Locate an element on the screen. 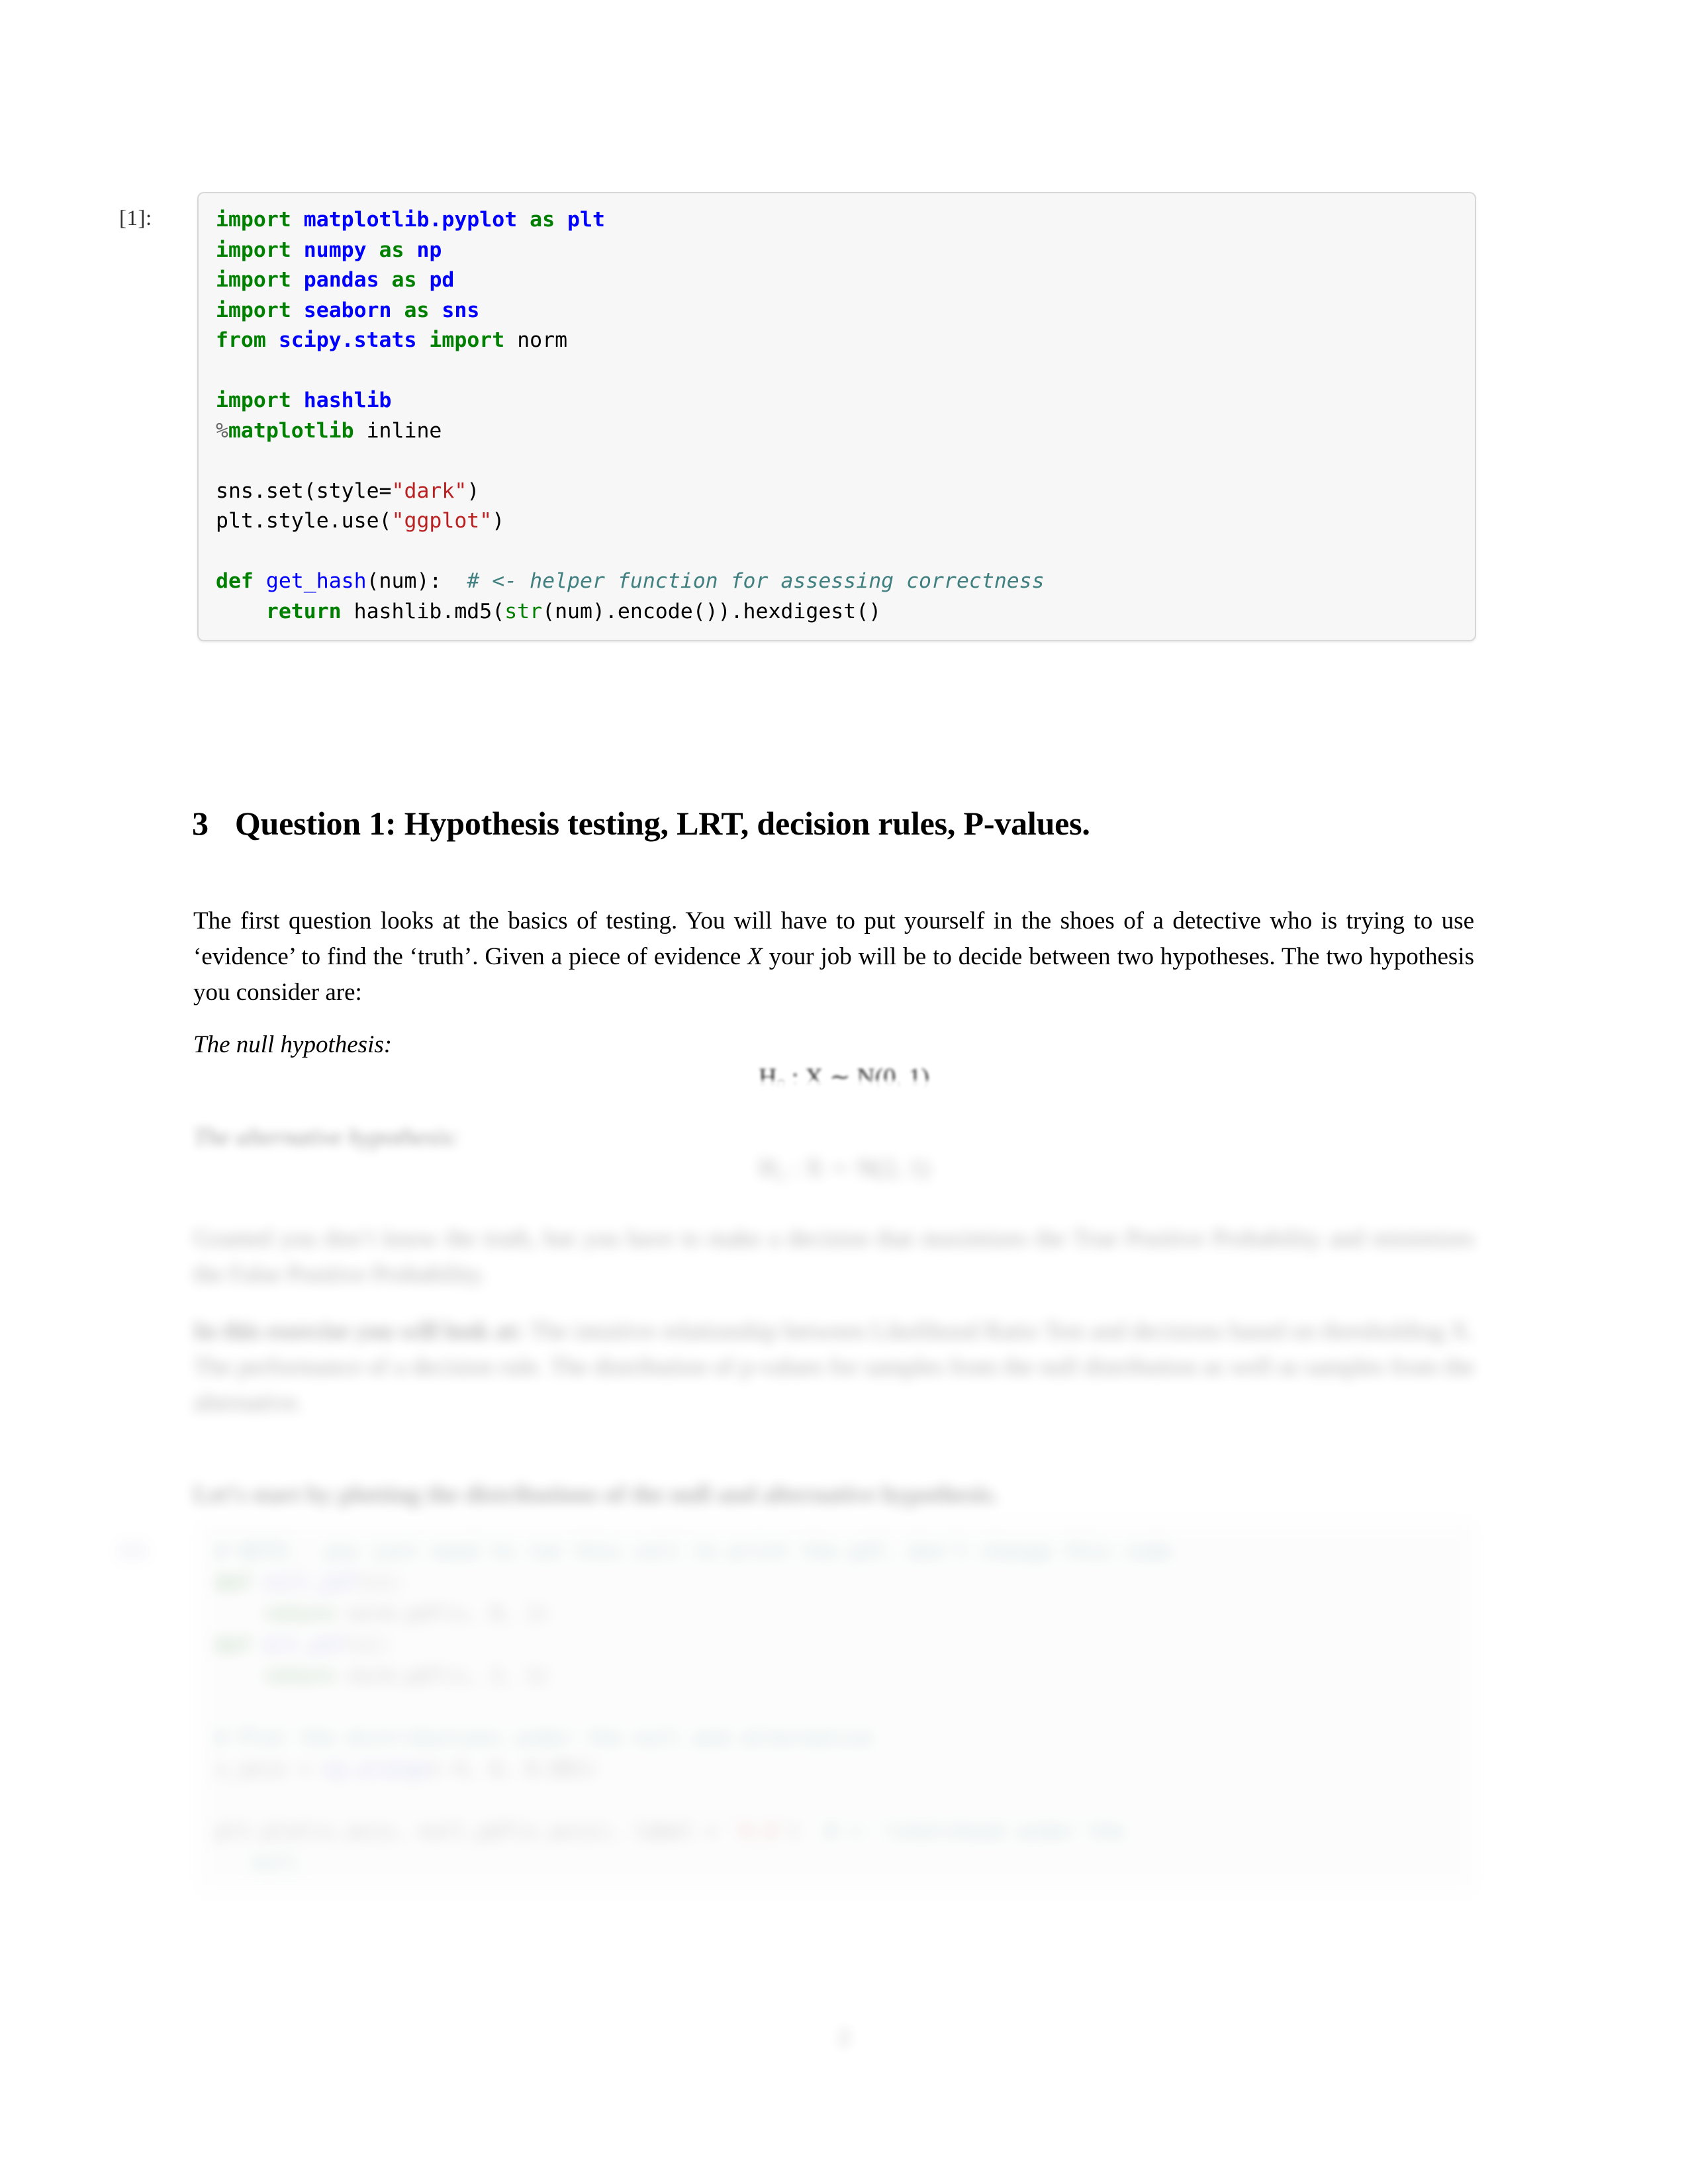 The width and height of the screenshot is (1688, 2184). alternative-hypothesis-equation: H1 : X ∼ N(2, 1) is located at coordinates (844, 1169).